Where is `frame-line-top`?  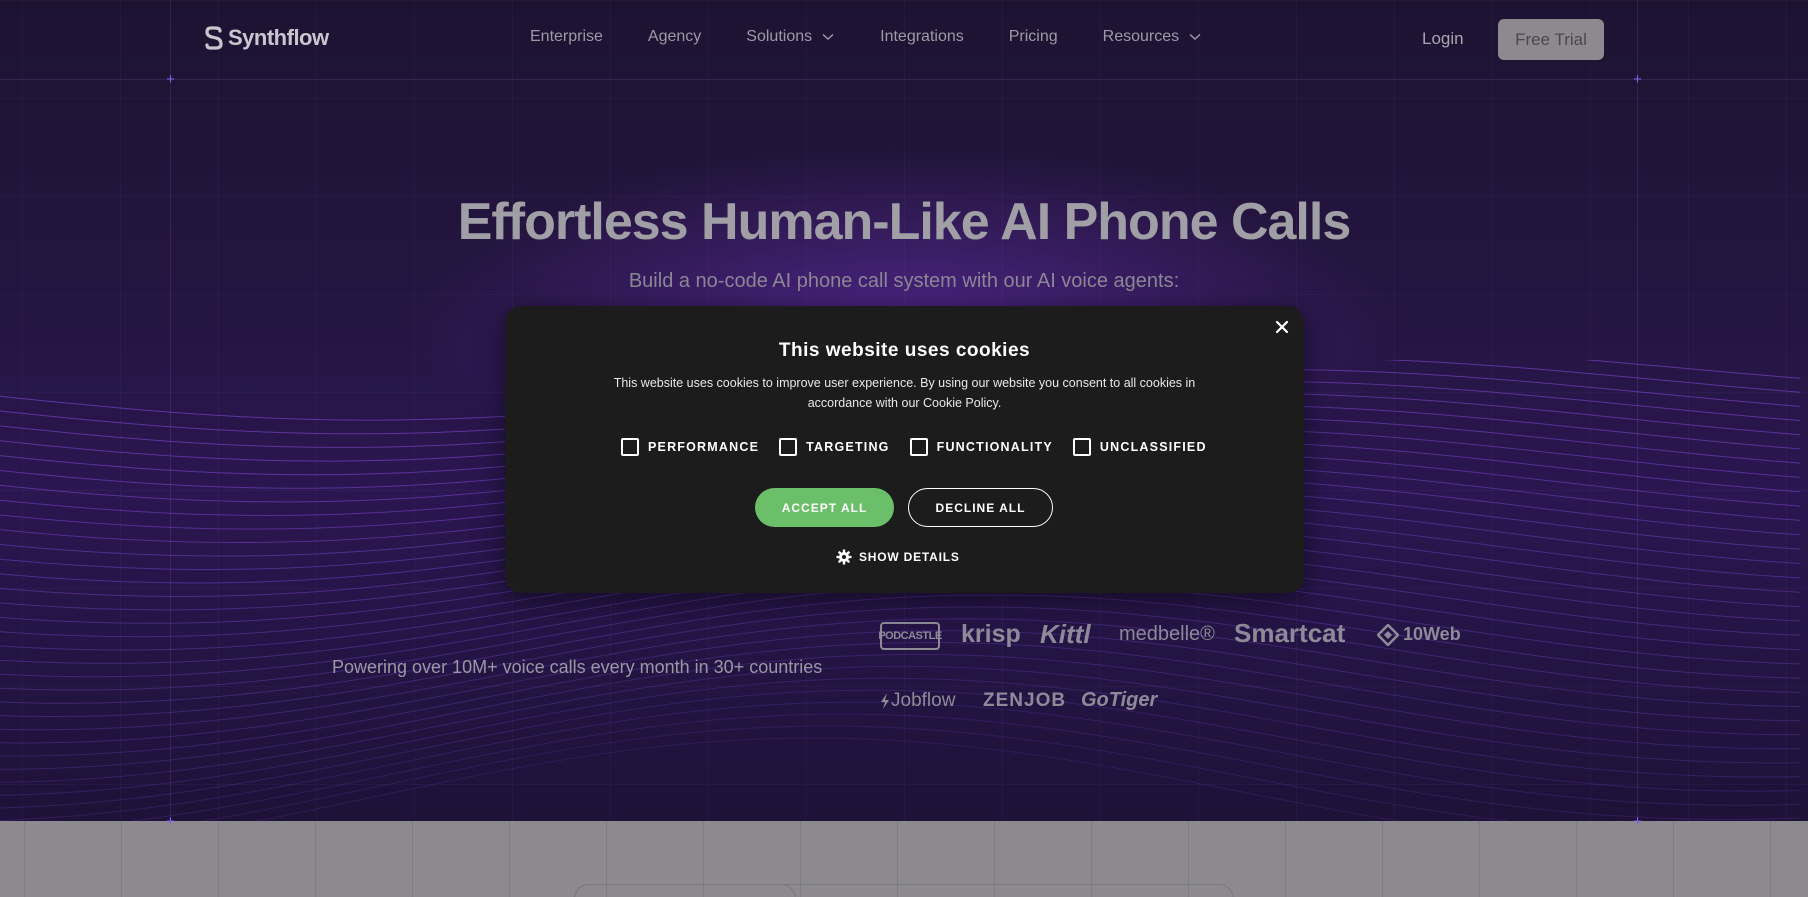
frame-line-top is located at coordinates (904, 79).